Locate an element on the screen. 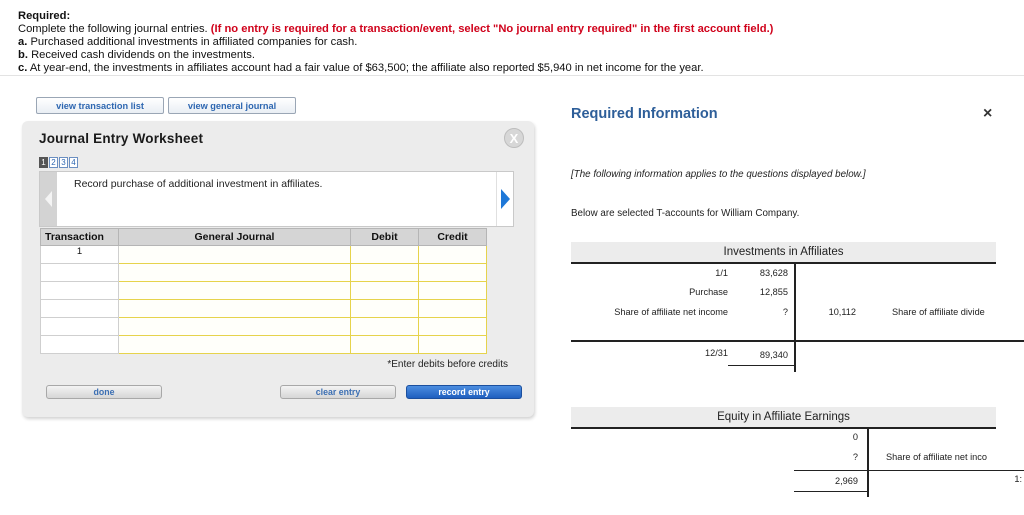 The image size is (1024, 515). worksheet-title: Journal Entry Worksheet is located at coordinates (121, 138).